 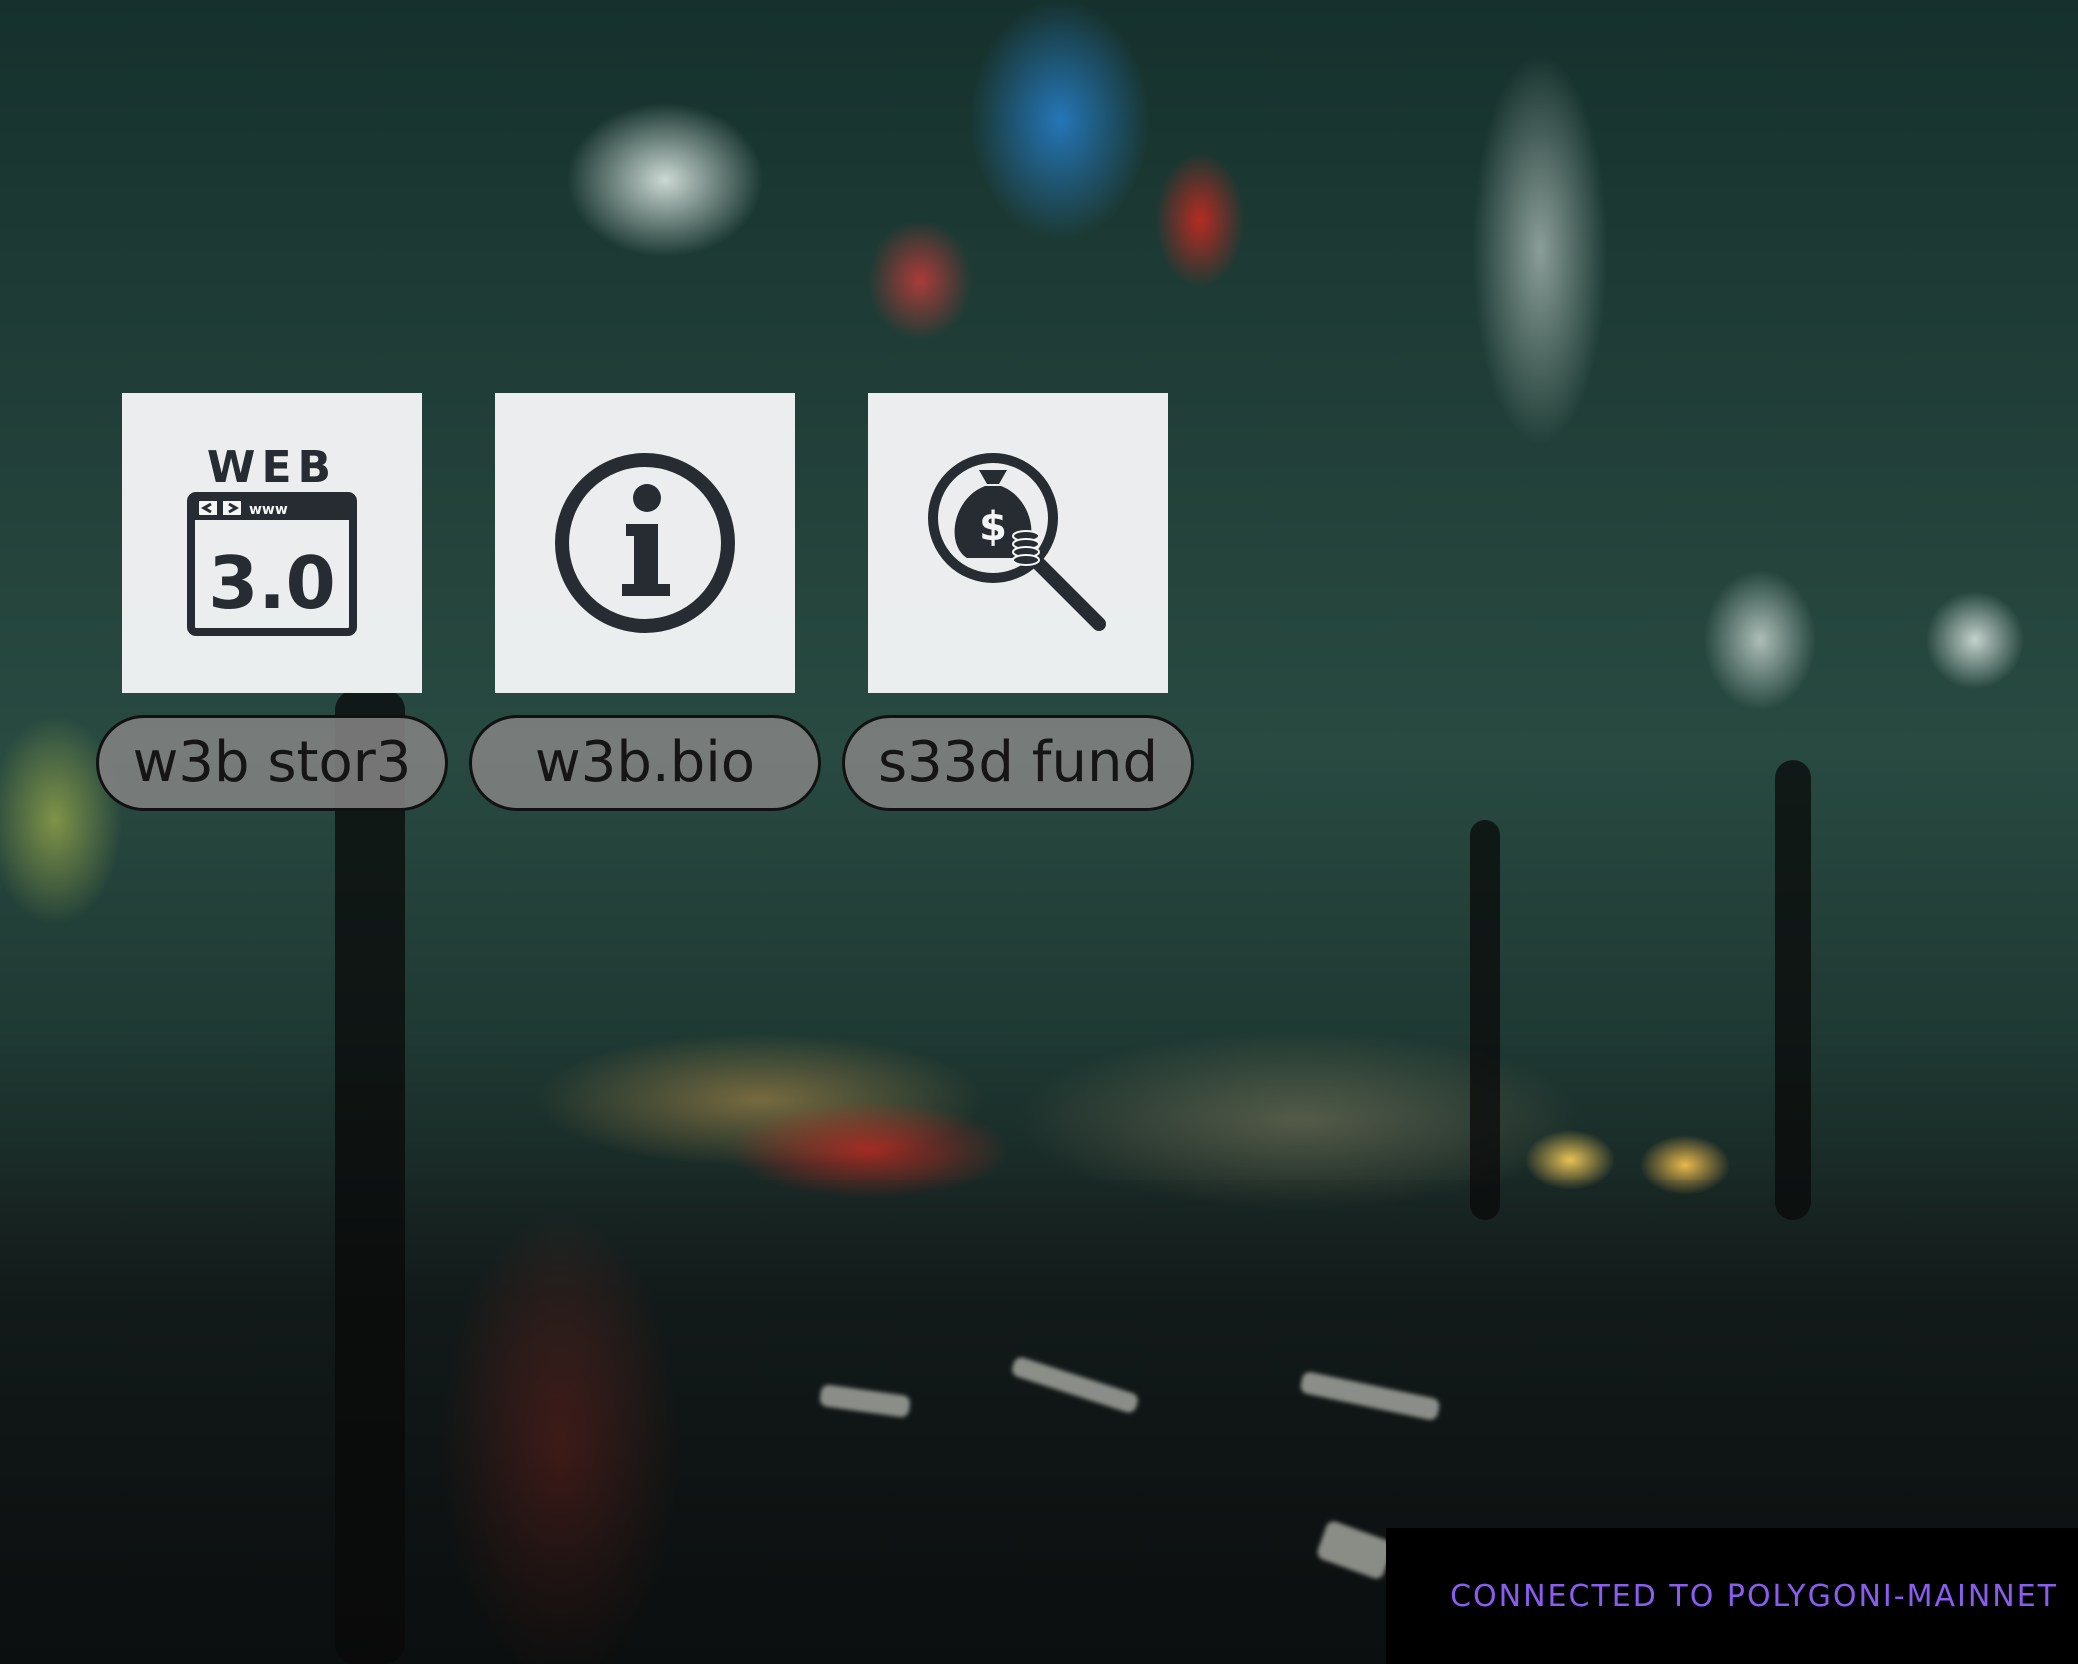 What do you see at coordinates (272, 470) in the screenshot?
I see `svg-text: WEB` at bounding box center [272, 470].